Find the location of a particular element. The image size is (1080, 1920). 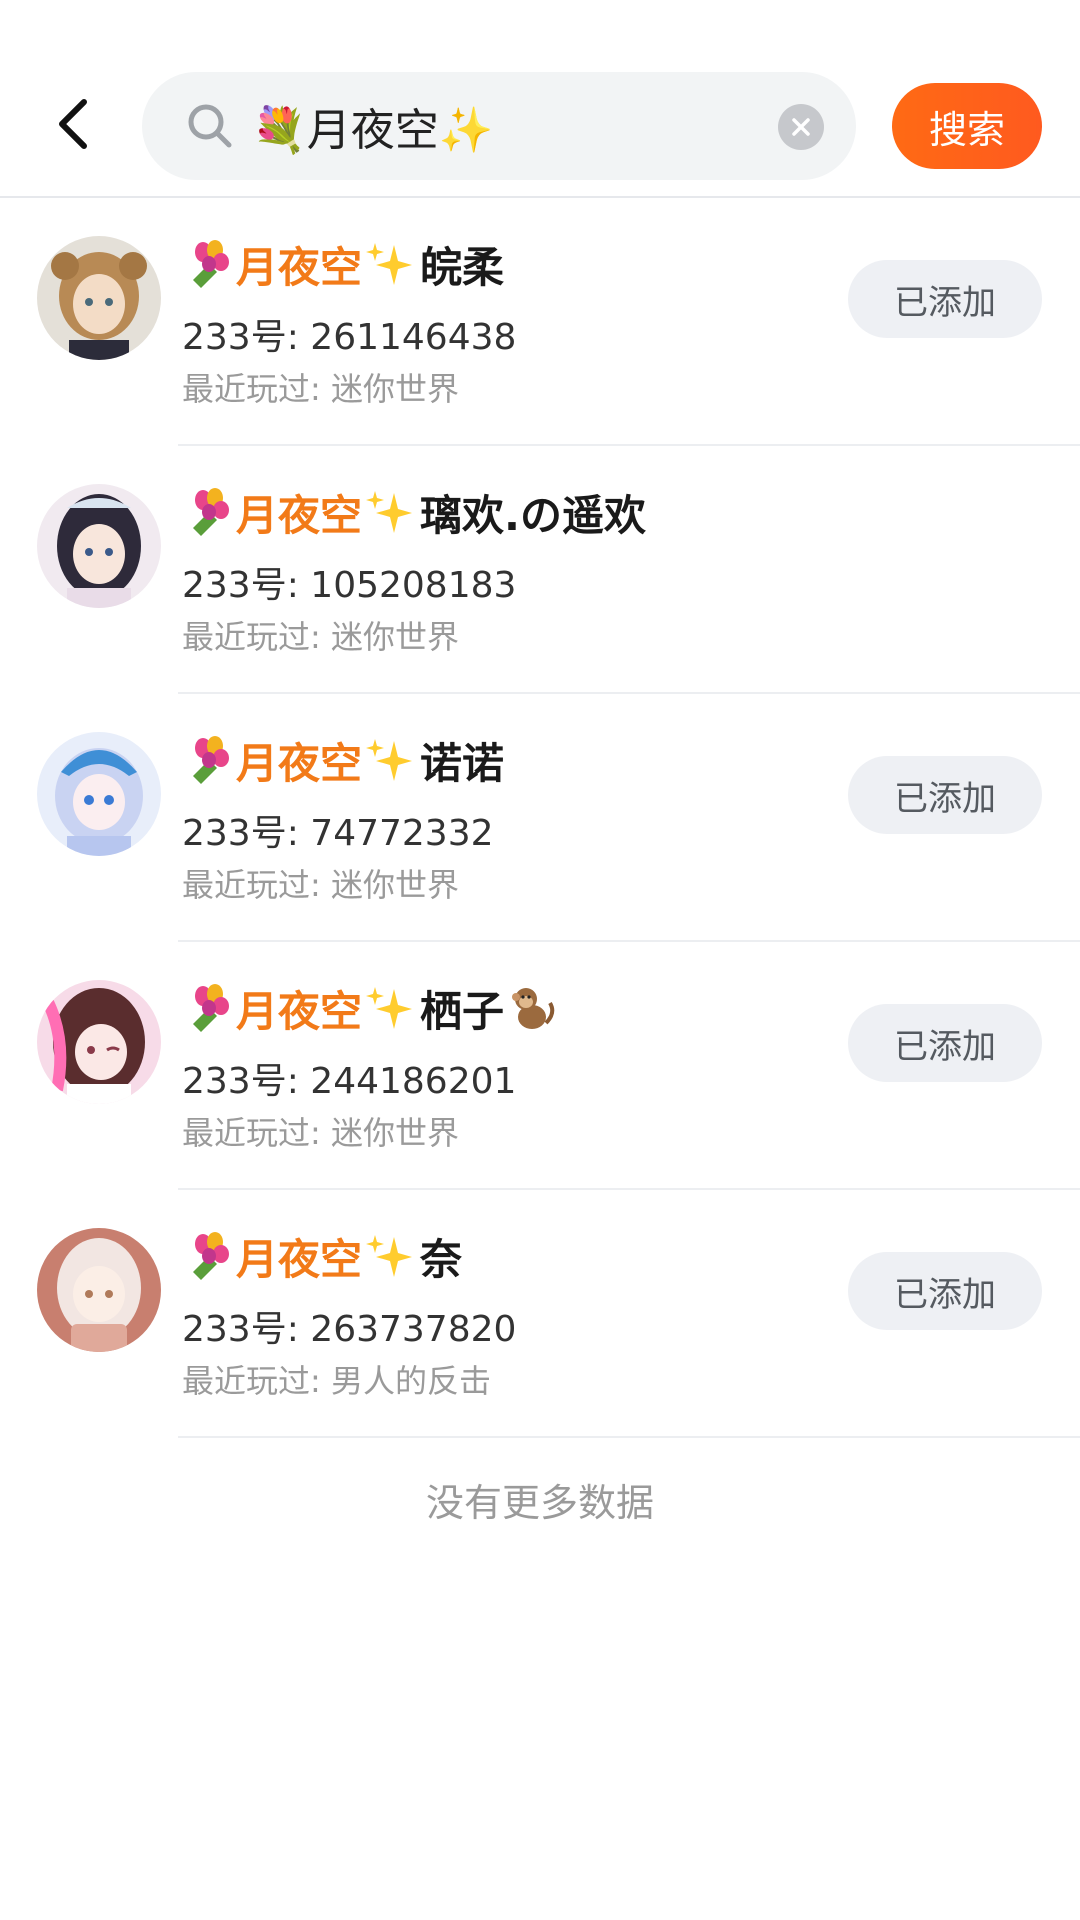

list-item: 月夜空 皖柔 233号: 261146438 最近玩过: 迷你世界 已添加 is located at coordinates (540, 322).